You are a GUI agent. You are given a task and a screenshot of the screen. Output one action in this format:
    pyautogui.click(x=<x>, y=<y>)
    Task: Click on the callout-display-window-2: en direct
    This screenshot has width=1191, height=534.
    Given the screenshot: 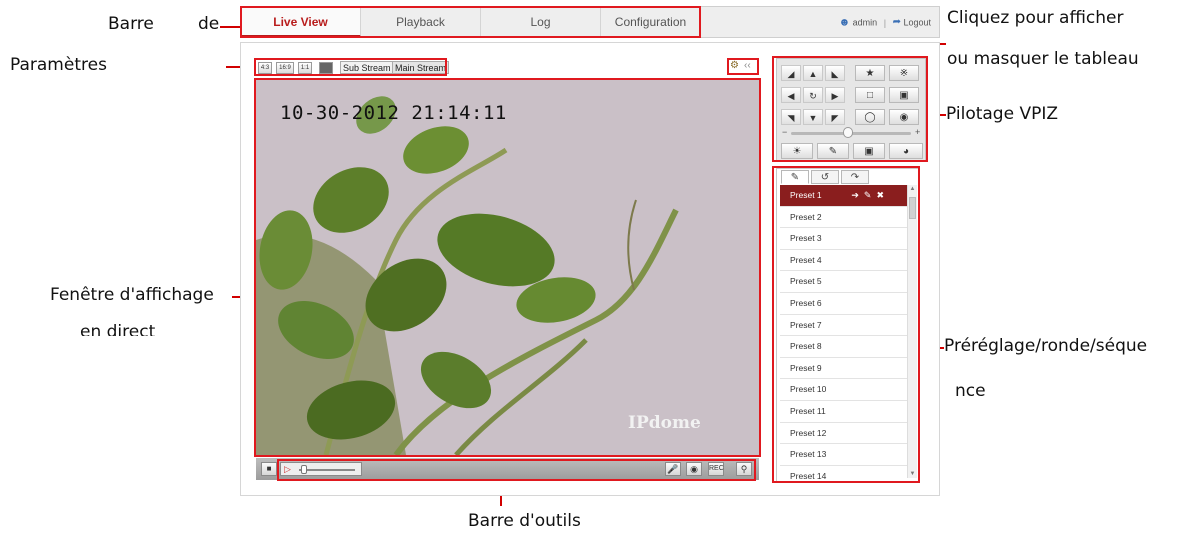 What is the action you would take?
    pyautogui.click(x=118, y=329)
    